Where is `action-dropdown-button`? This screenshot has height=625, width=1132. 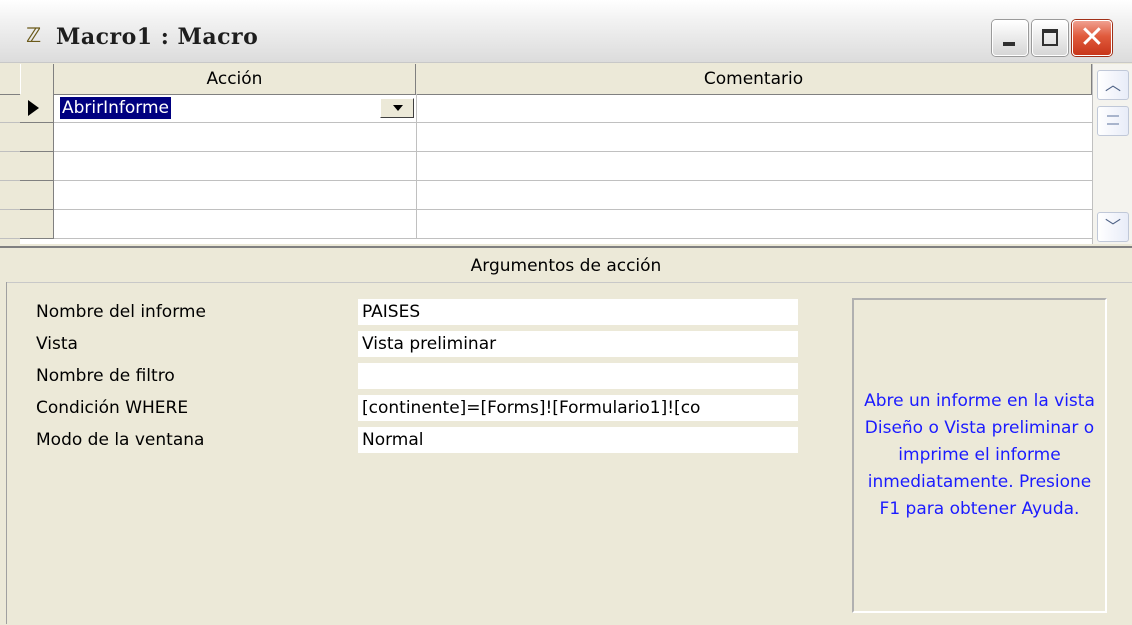
action-dropdown-button is located at coordinates (397, 108).